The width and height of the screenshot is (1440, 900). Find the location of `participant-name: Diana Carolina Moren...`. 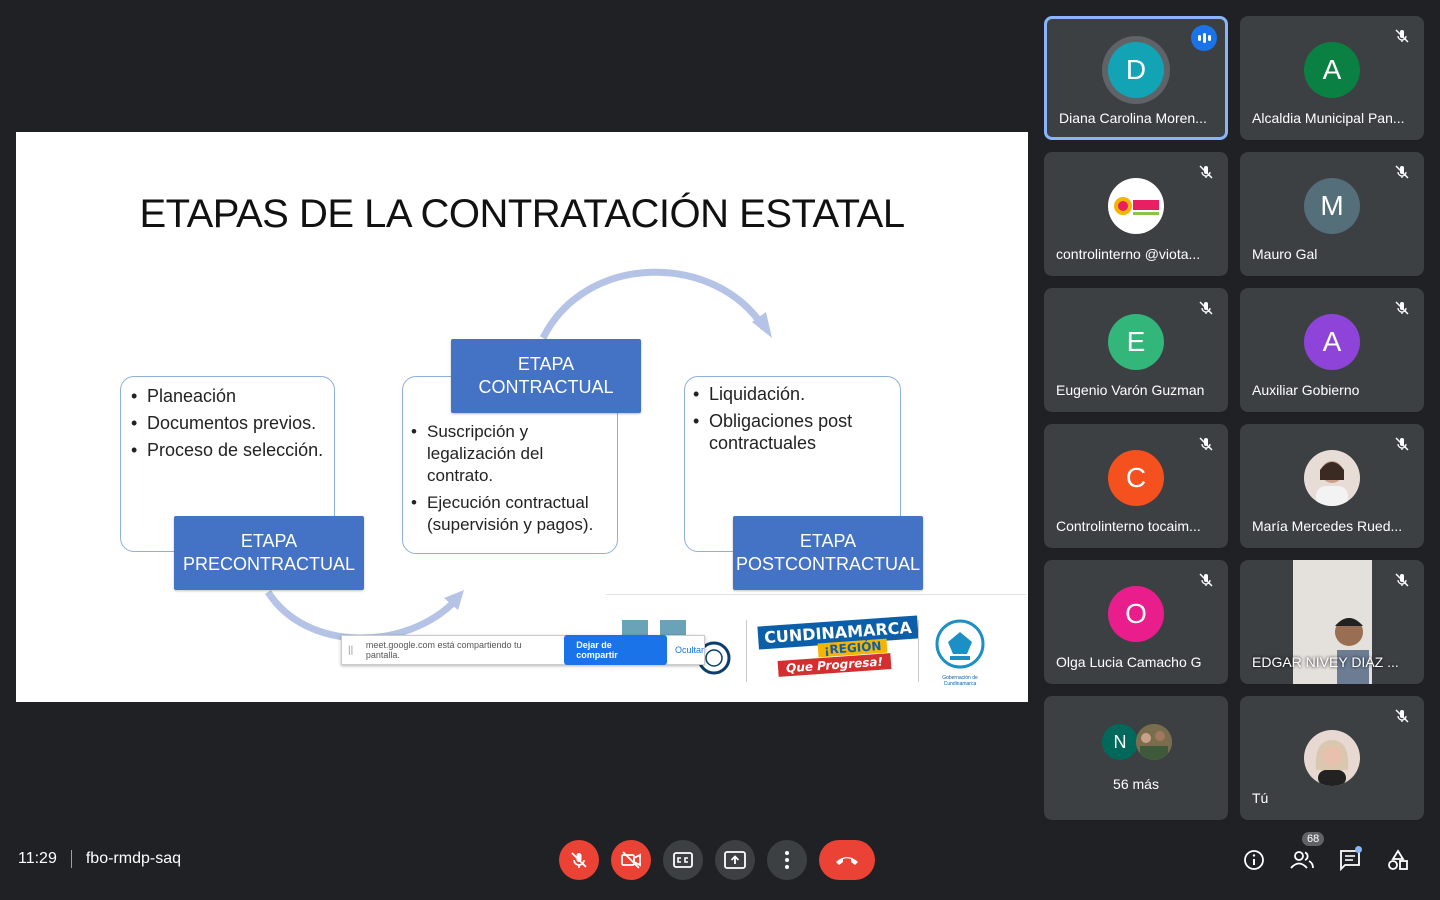

participant-name: Diana Carolina Moren... is located at coordinates (1133, 118).